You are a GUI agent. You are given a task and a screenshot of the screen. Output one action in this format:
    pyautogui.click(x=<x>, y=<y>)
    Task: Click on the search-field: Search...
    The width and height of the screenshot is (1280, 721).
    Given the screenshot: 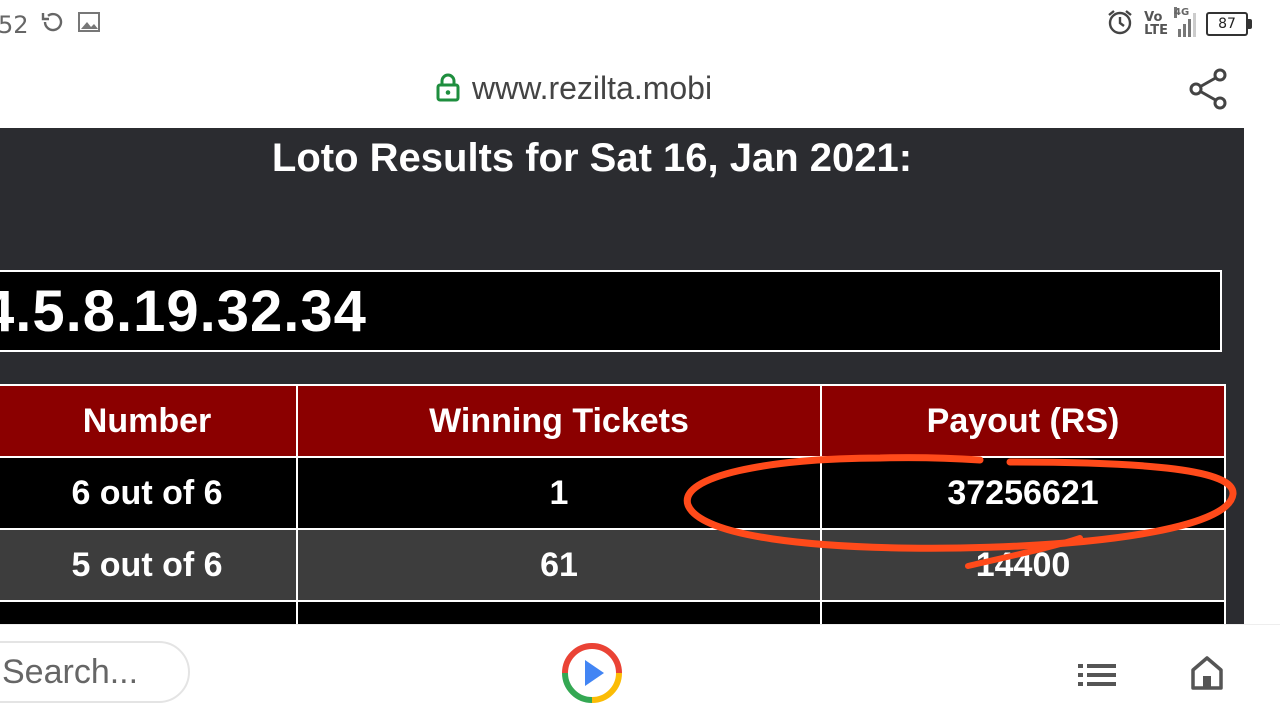 What is the action you would take?
    pyautogui.click(x=95, y=672)
    